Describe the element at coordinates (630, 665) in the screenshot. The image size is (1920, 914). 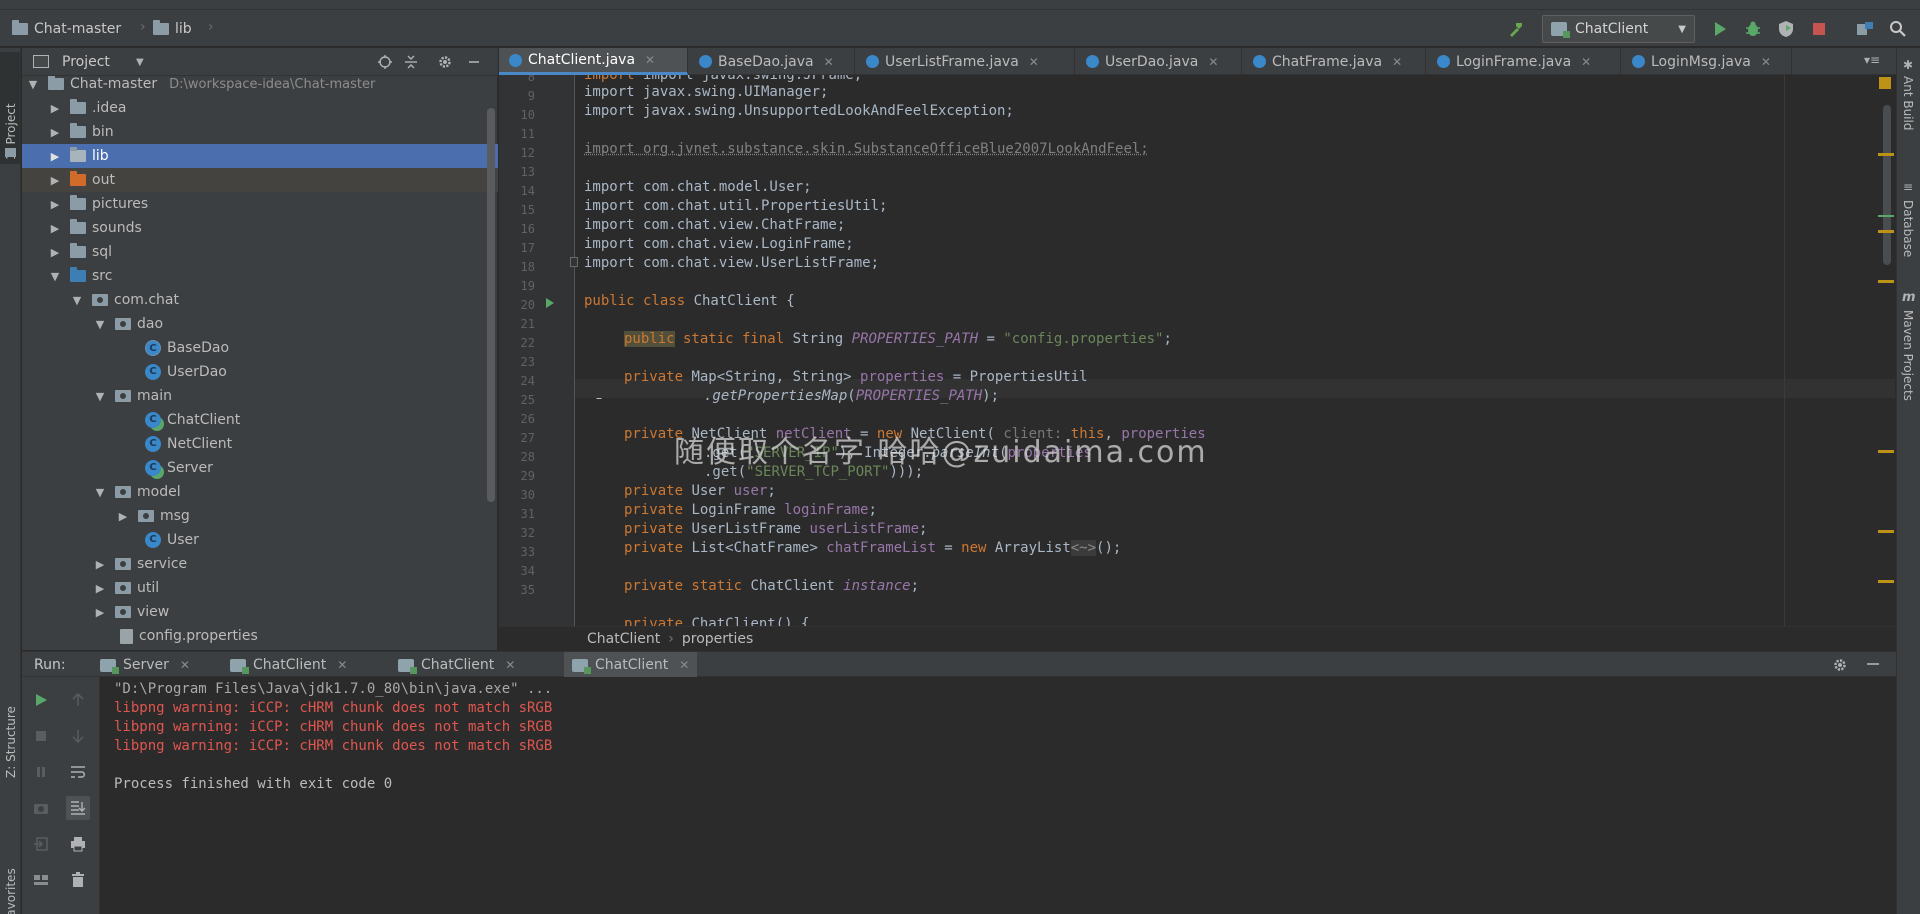
I see `run-tab-chatclient-3: ChatClient ✕` at that location.